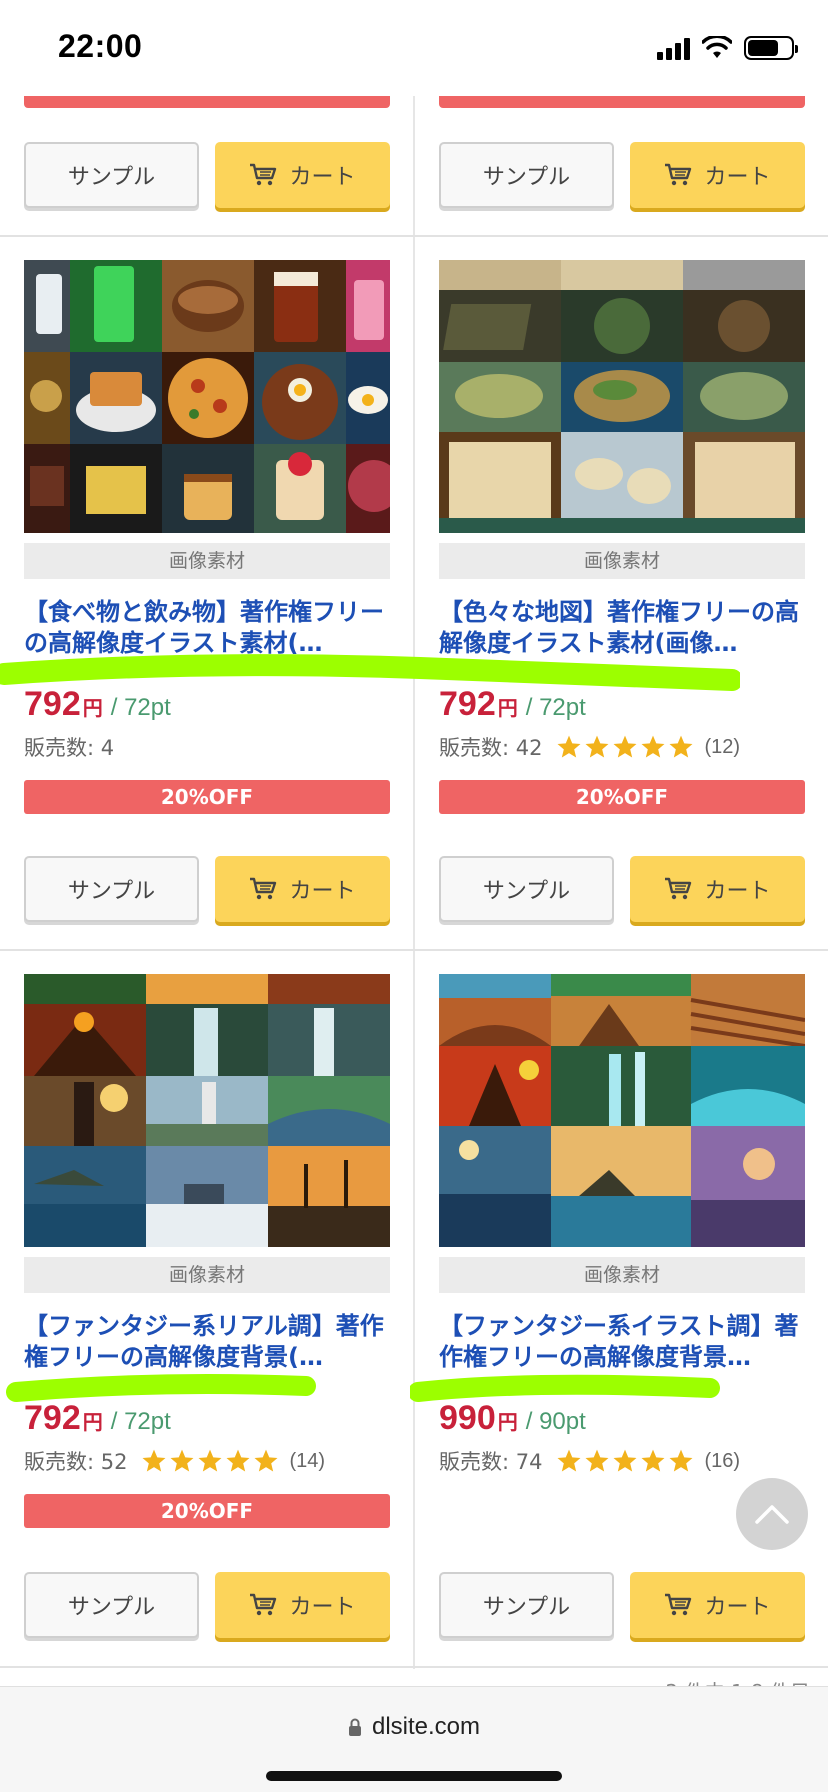  I want to click on status-time: 22:00, so click(100, 46).